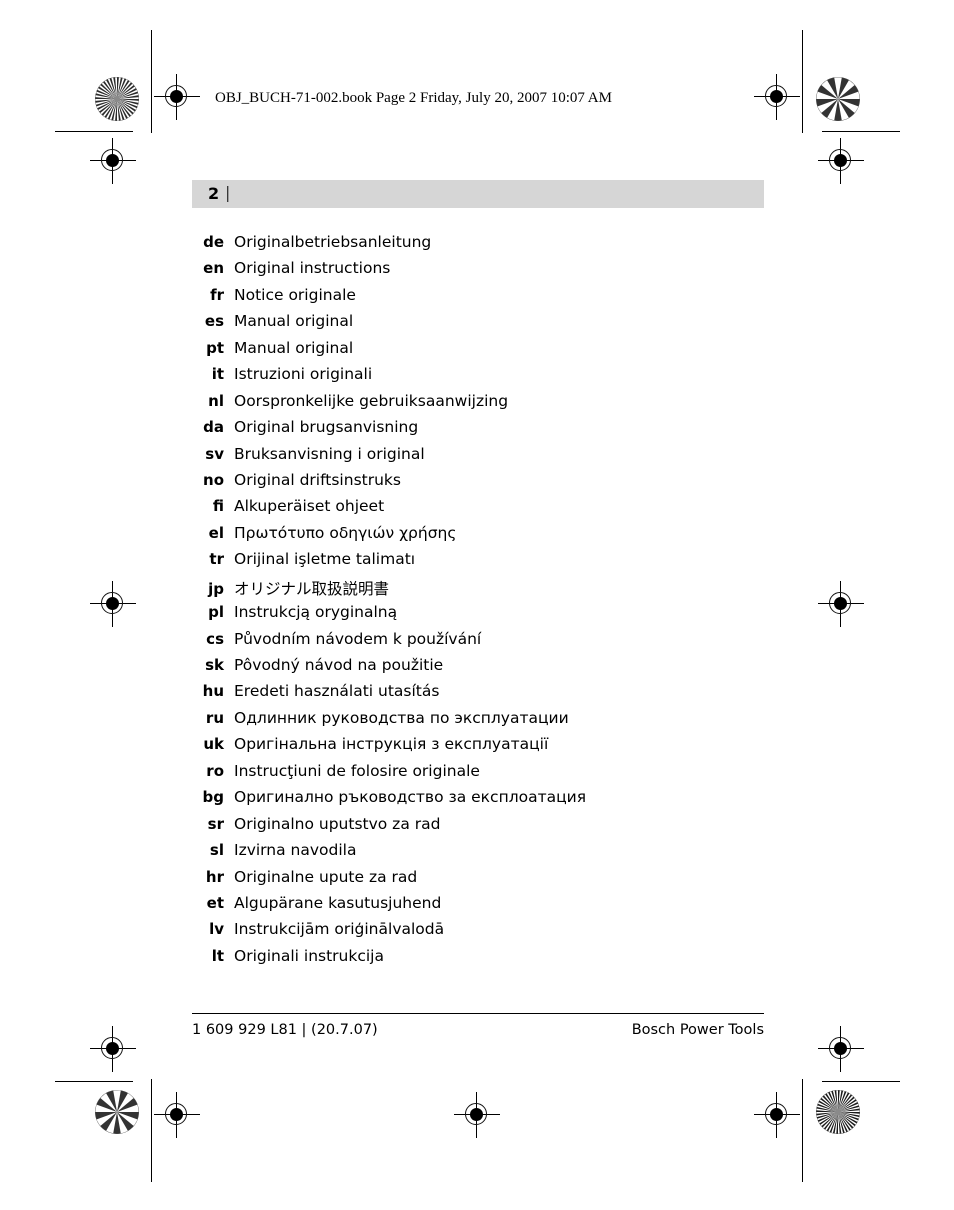 The height and width of the screenshot is (1210, 954). I want to click on language-row: en Original instructions, so click(492, 272).